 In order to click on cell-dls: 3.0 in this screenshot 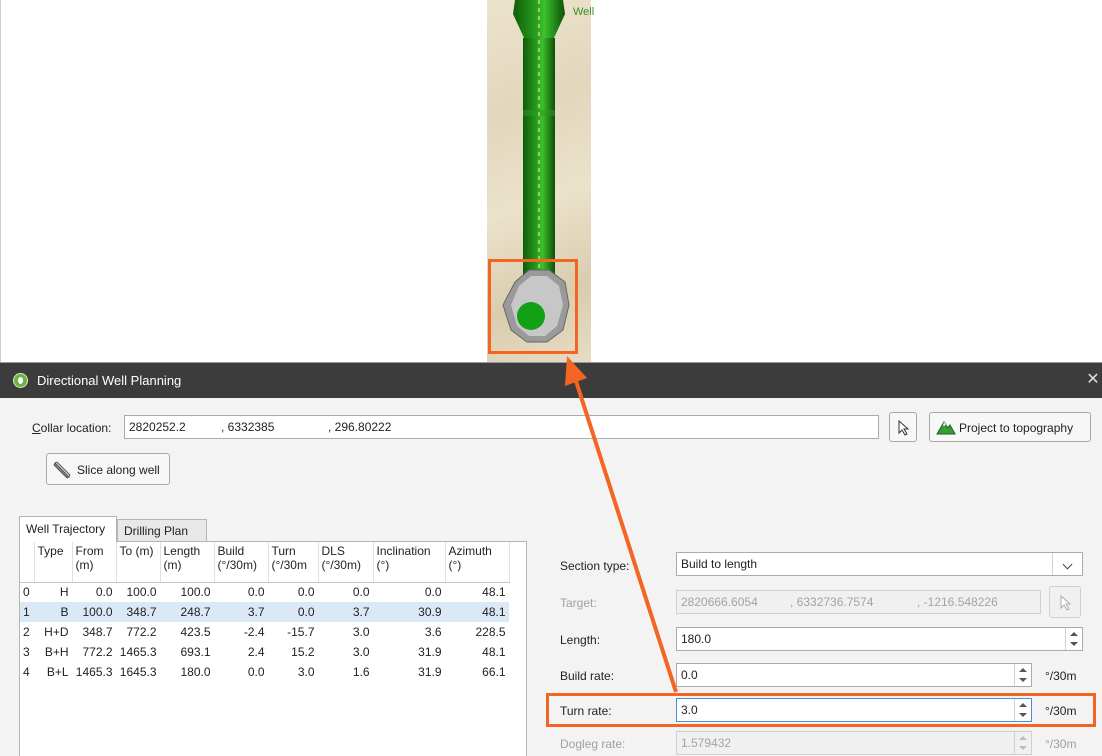, I will do `click(361, 652)`.